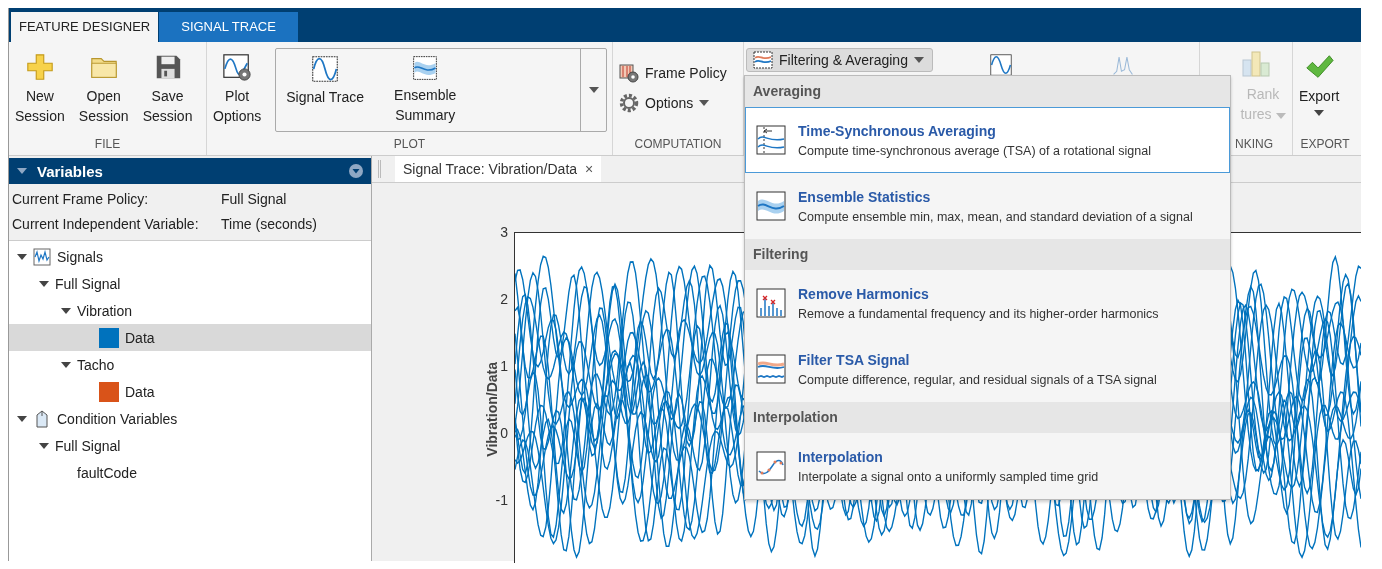 The height and width of the screenshot is (569, 1382). Describe the element at coordinates (40, 89) in the screenshot. I see `new-session-button: New Session` at that location.